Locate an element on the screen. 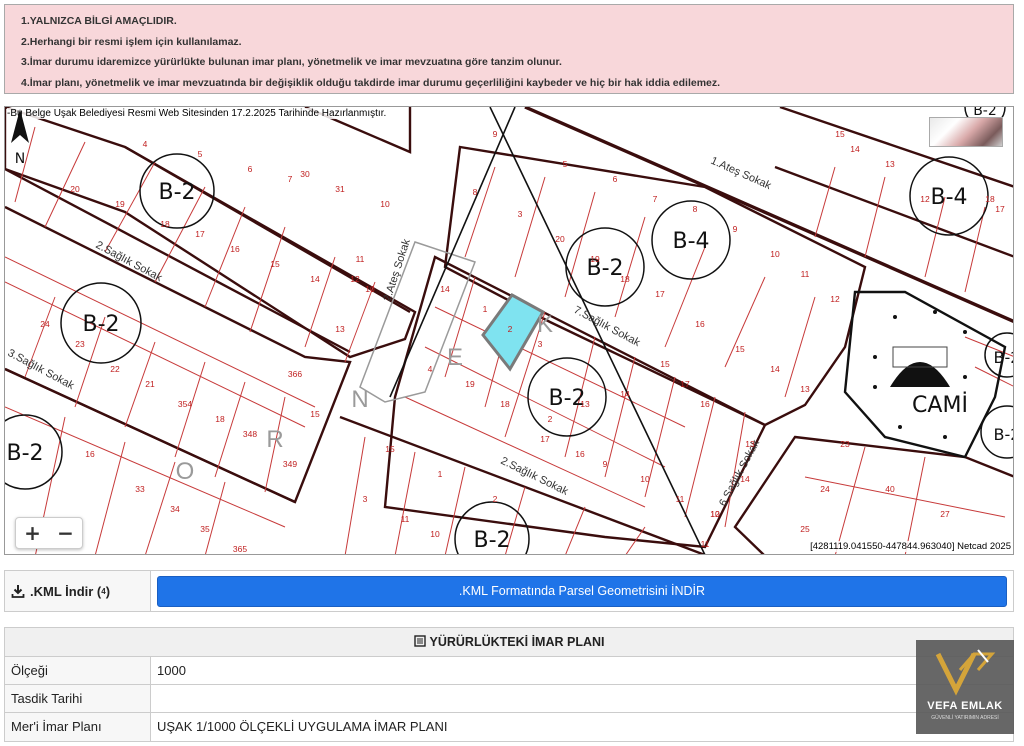 This screenshot has width=1024, height=746. overlay-letter: R is located at coordinates (274, 439).